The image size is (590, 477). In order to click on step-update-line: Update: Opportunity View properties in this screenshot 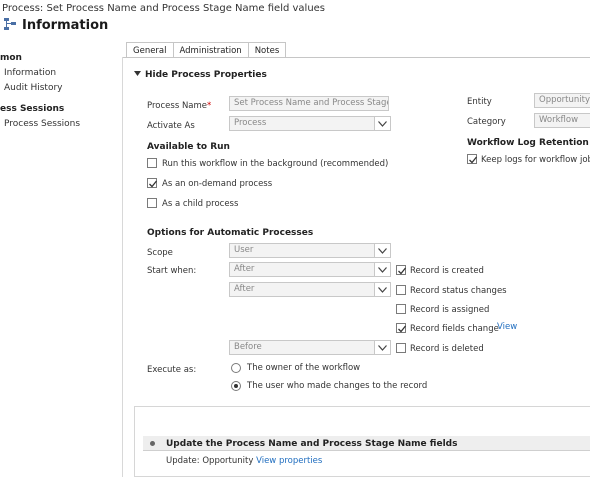, I will do `click(244, 461)`.